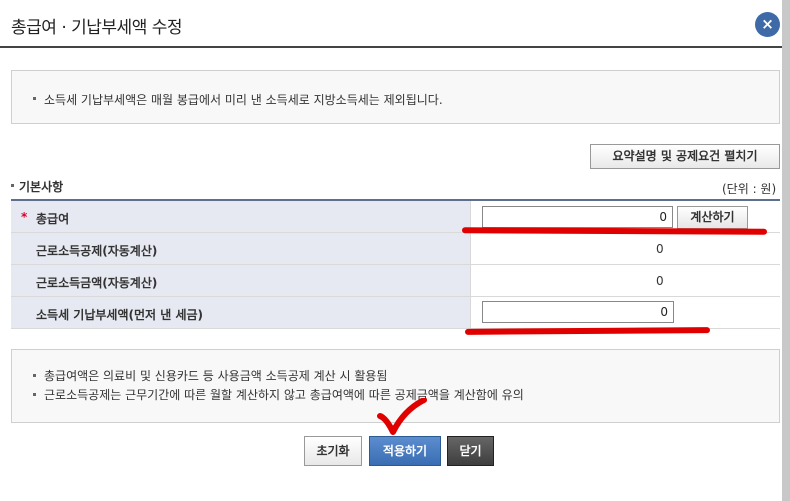 The image size is (790, 501). Describe the element at coordinates (577, 217) in the screenshot. I see `total-salary-input` at that location.